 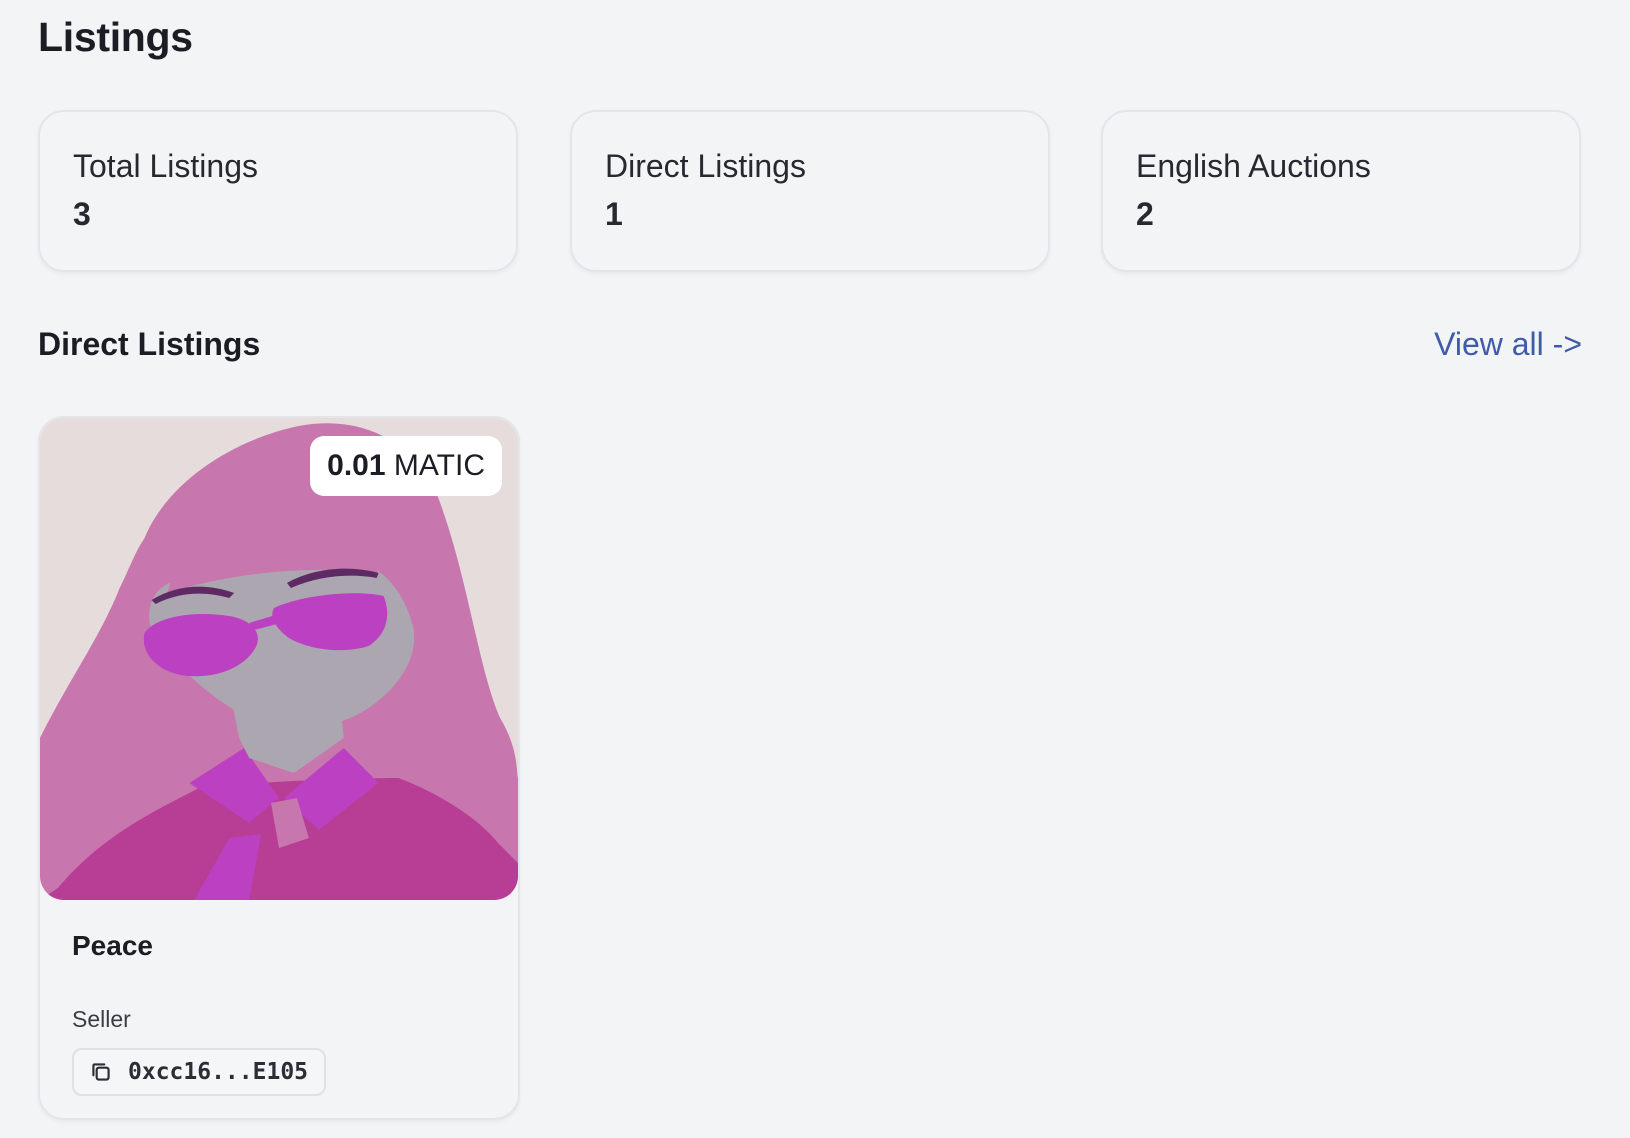 What do you see at coordinates (278, 191) in the screenshot?
I see `stat-card-total-listings: Total Listings 3` at bounding box center [278, 191].